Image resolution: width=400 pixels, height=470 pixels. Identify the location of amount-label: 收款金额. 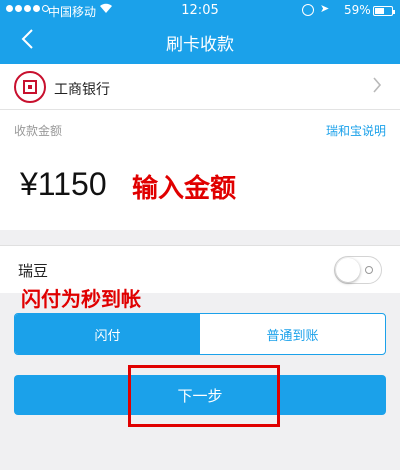
(38, 131).